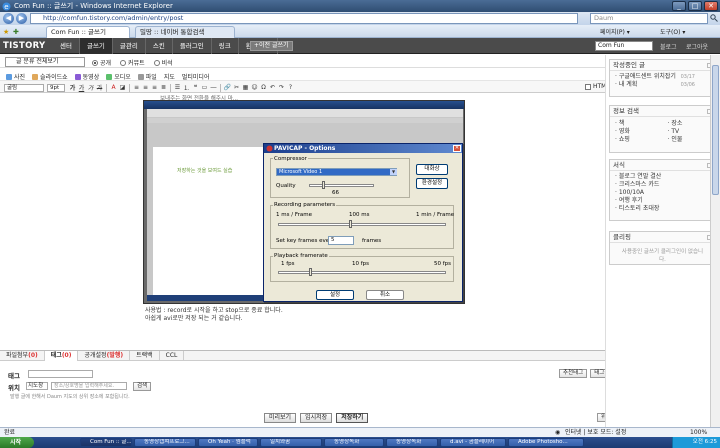 The image size is (720, 448). What do you see at coordinates (6, 32) in the screenshot?
I see `favorites-star-icon: ★` at bounding box center [6, 32].